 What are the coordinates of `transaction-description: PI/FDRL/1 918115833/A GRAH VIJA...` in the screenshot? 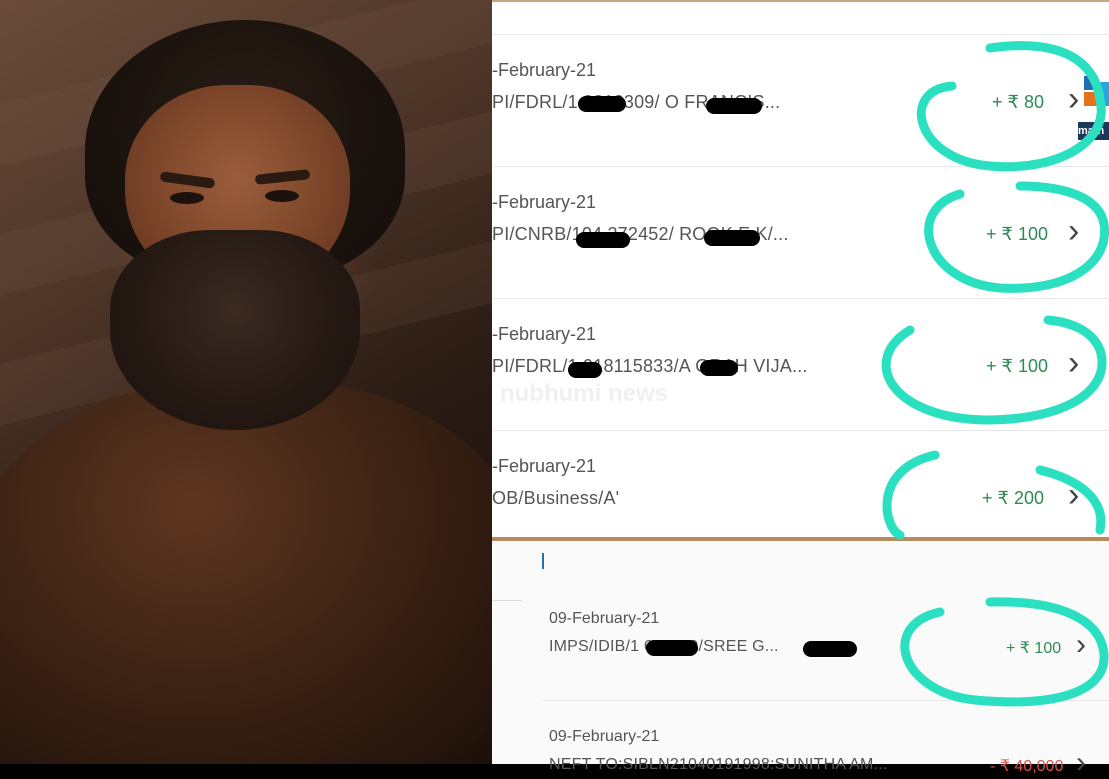 It's located at (650, 366).